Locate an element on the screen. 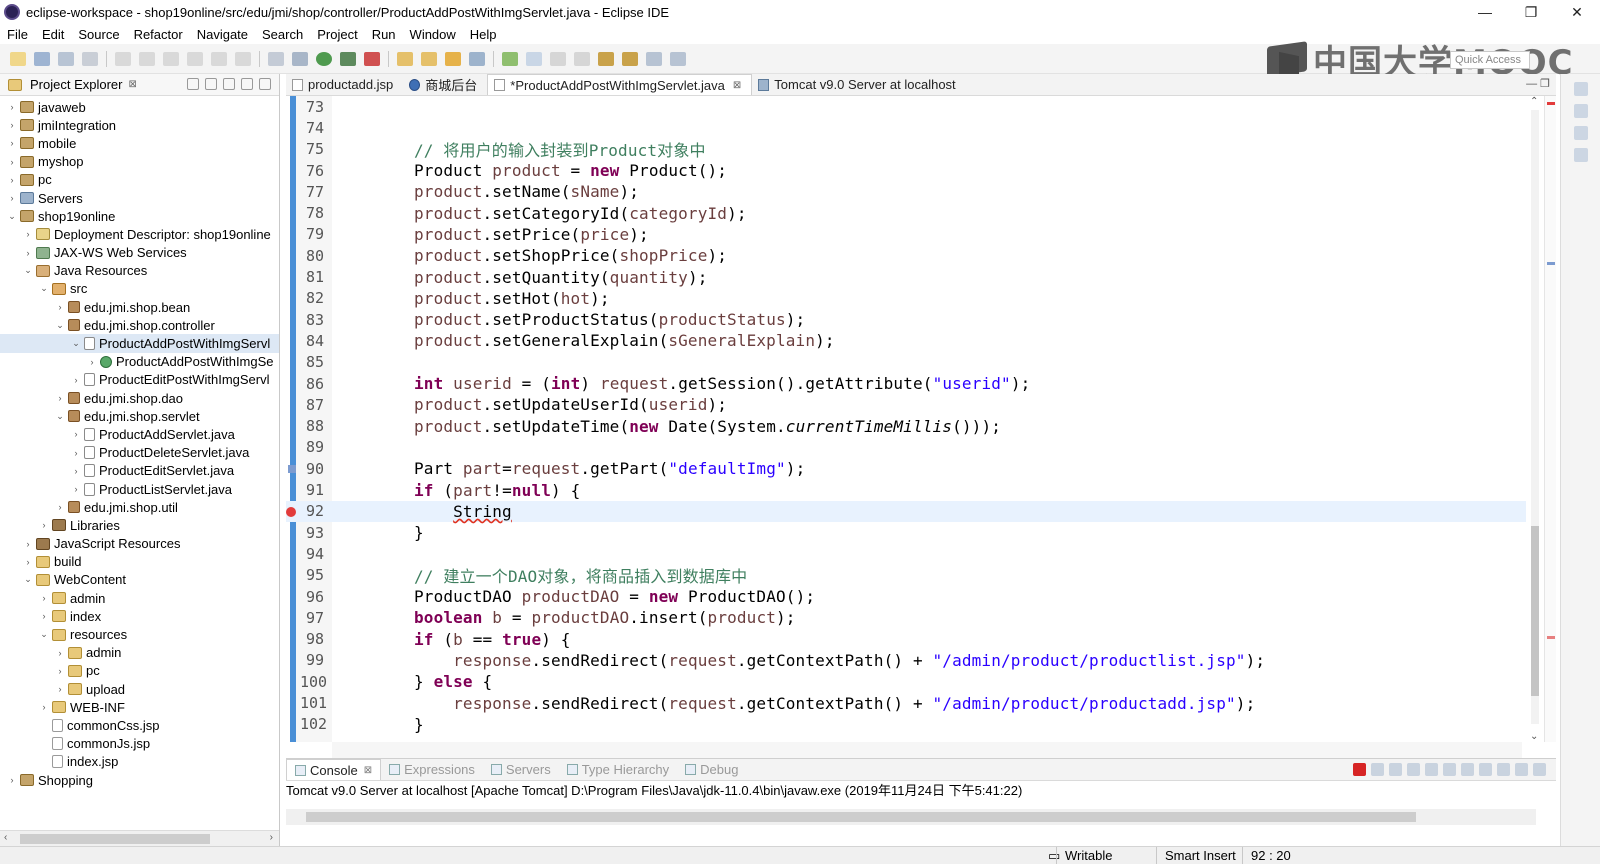 This screenshot has width=1600, height=864. error-icon is located at coordinates (291, 511).